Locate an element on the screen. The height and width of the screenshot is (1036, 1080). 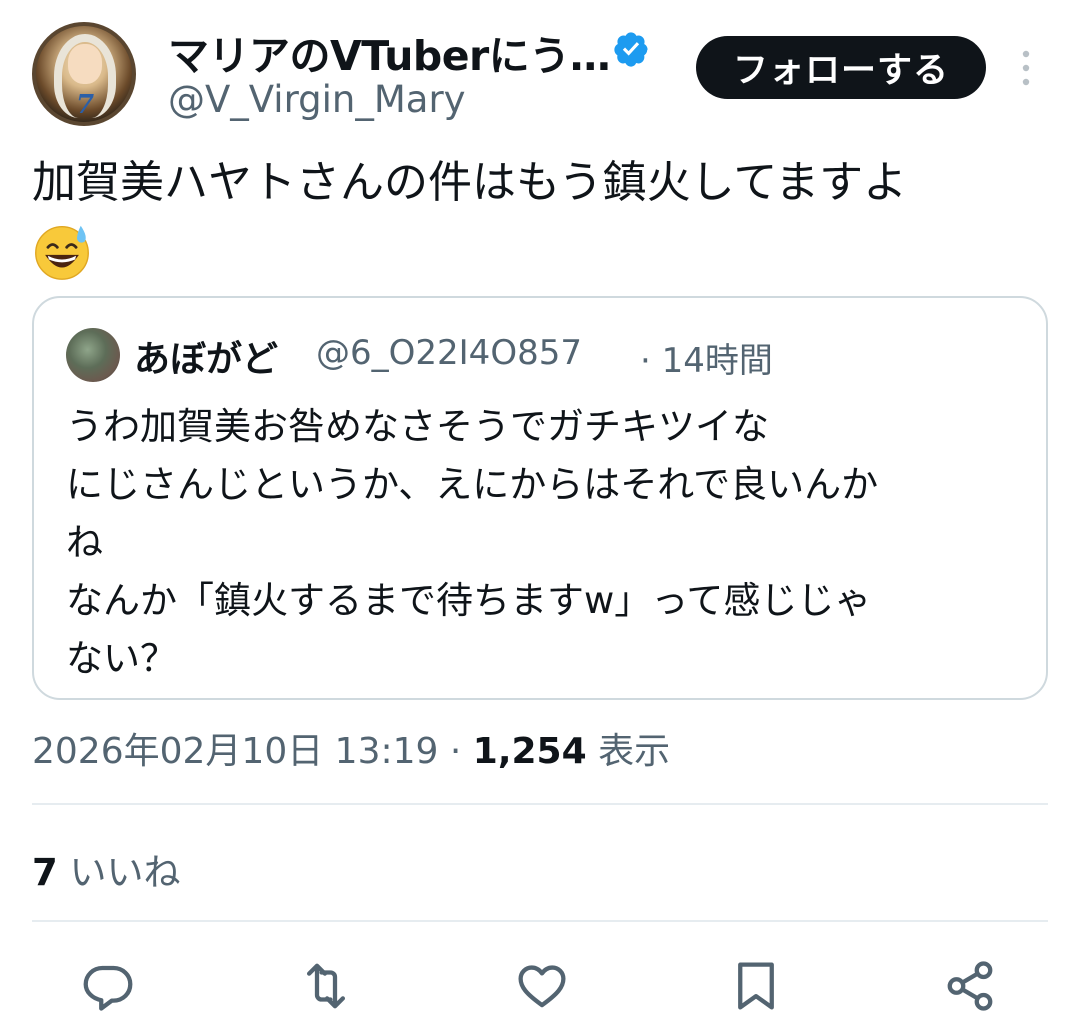
follow-button: フォローする is located at coordinates (841, 67).